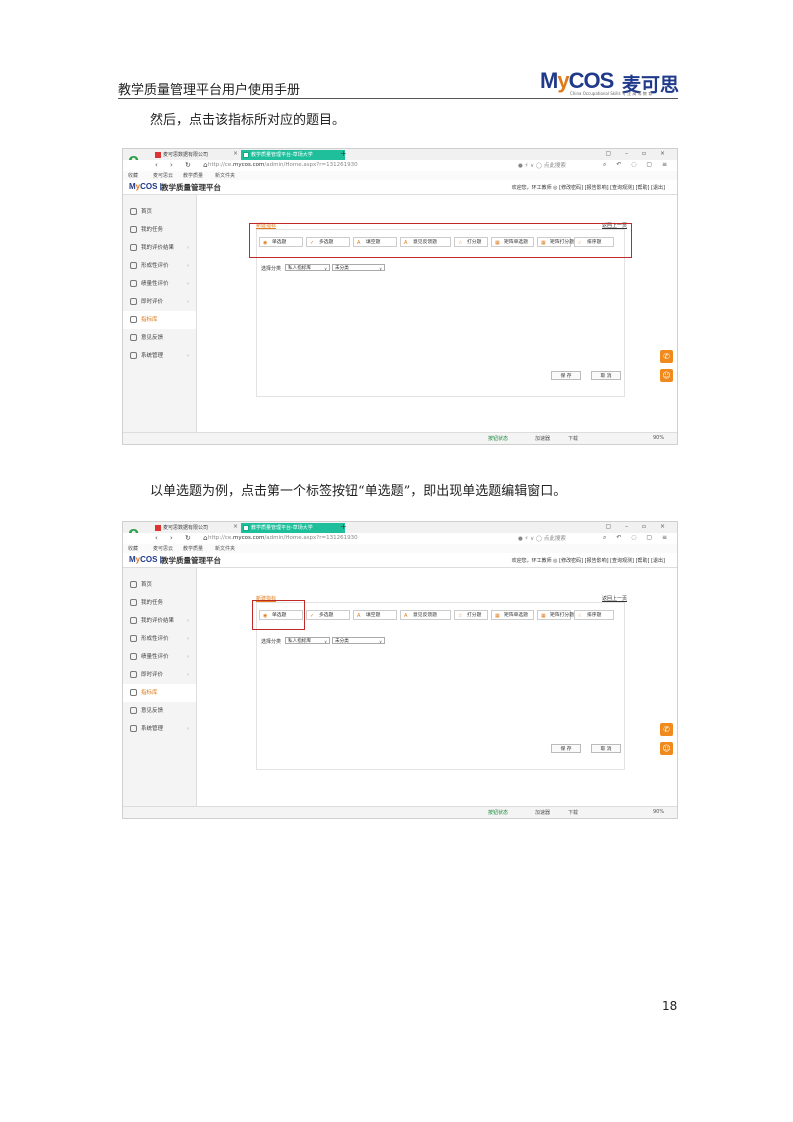 This screenshot has width=793, height=1122. I want to click on back-link: 返回上一页, so click(614, 598).